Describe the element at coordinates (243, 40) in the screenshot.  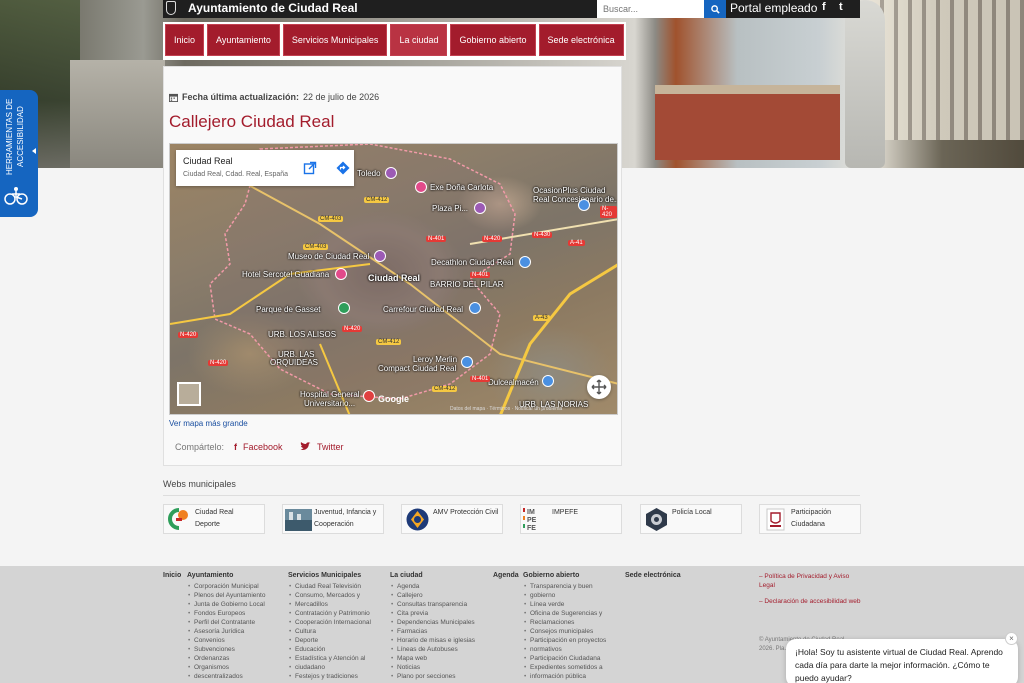
I see `nav-item-ayuntamiento: Ayuntamiento` at that location.